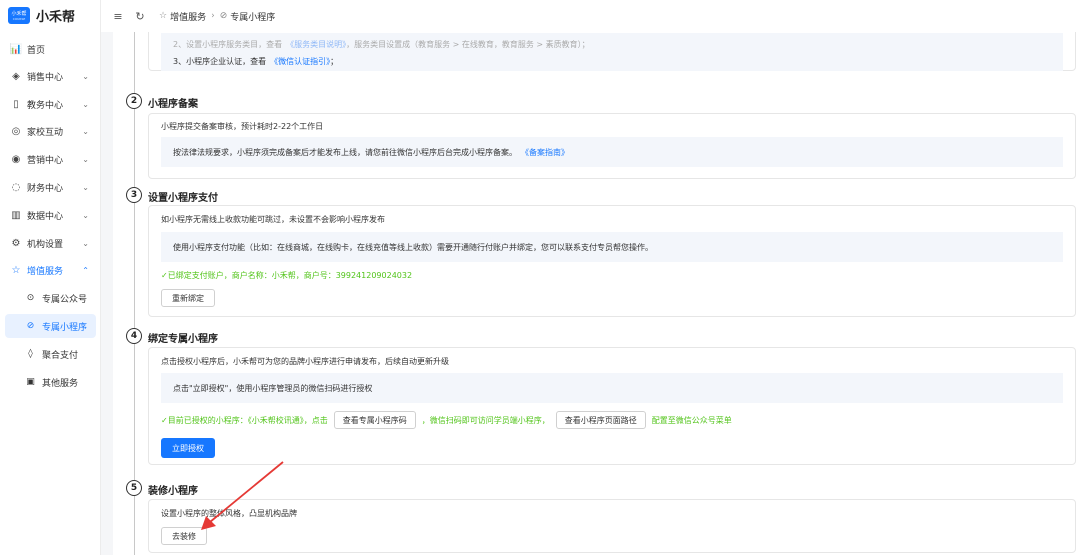 This screenshot has height=555, width=1080. I want to click on sidebar-item-label: 首页, so click(36, 50).